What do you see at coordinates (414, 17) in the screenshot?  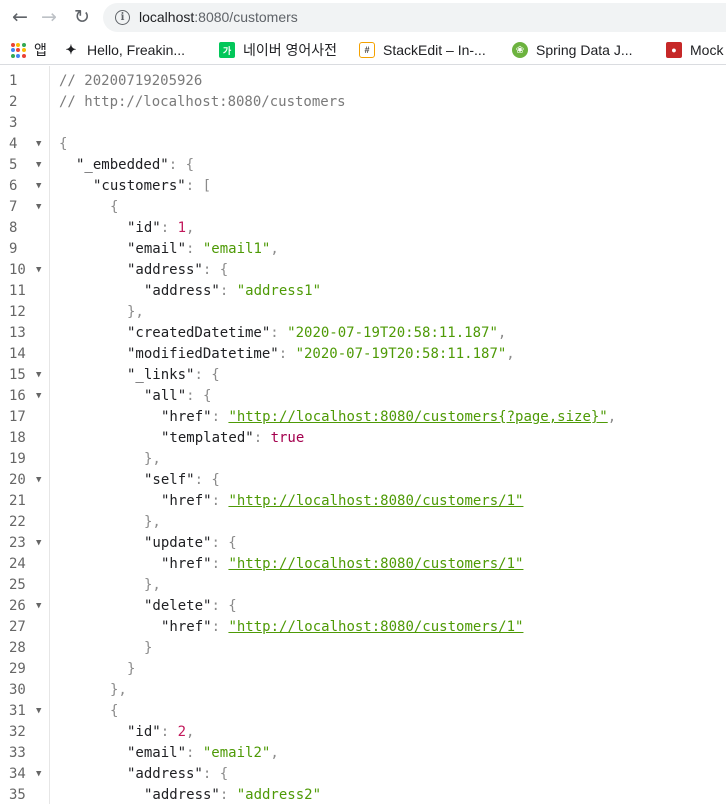 I see `address-bar: i localhost:8080/customers` at bounding box center [414, 17].